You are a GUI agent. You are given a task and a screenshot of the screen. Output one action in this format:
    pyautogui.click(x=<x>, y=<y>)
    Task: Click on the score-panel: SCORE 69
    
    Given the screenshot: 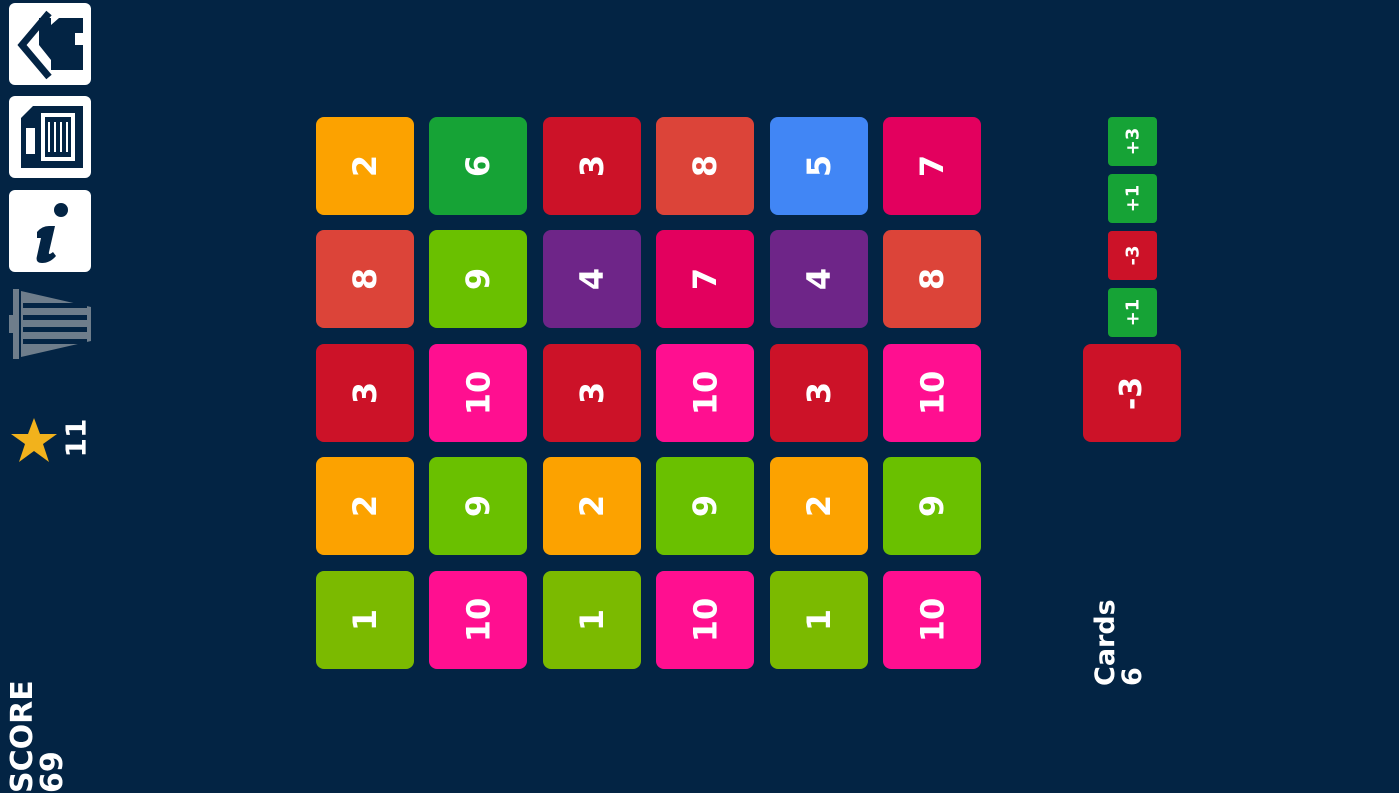 What is the action you would take?
    pyautogui.click(x=39, y=736)
    